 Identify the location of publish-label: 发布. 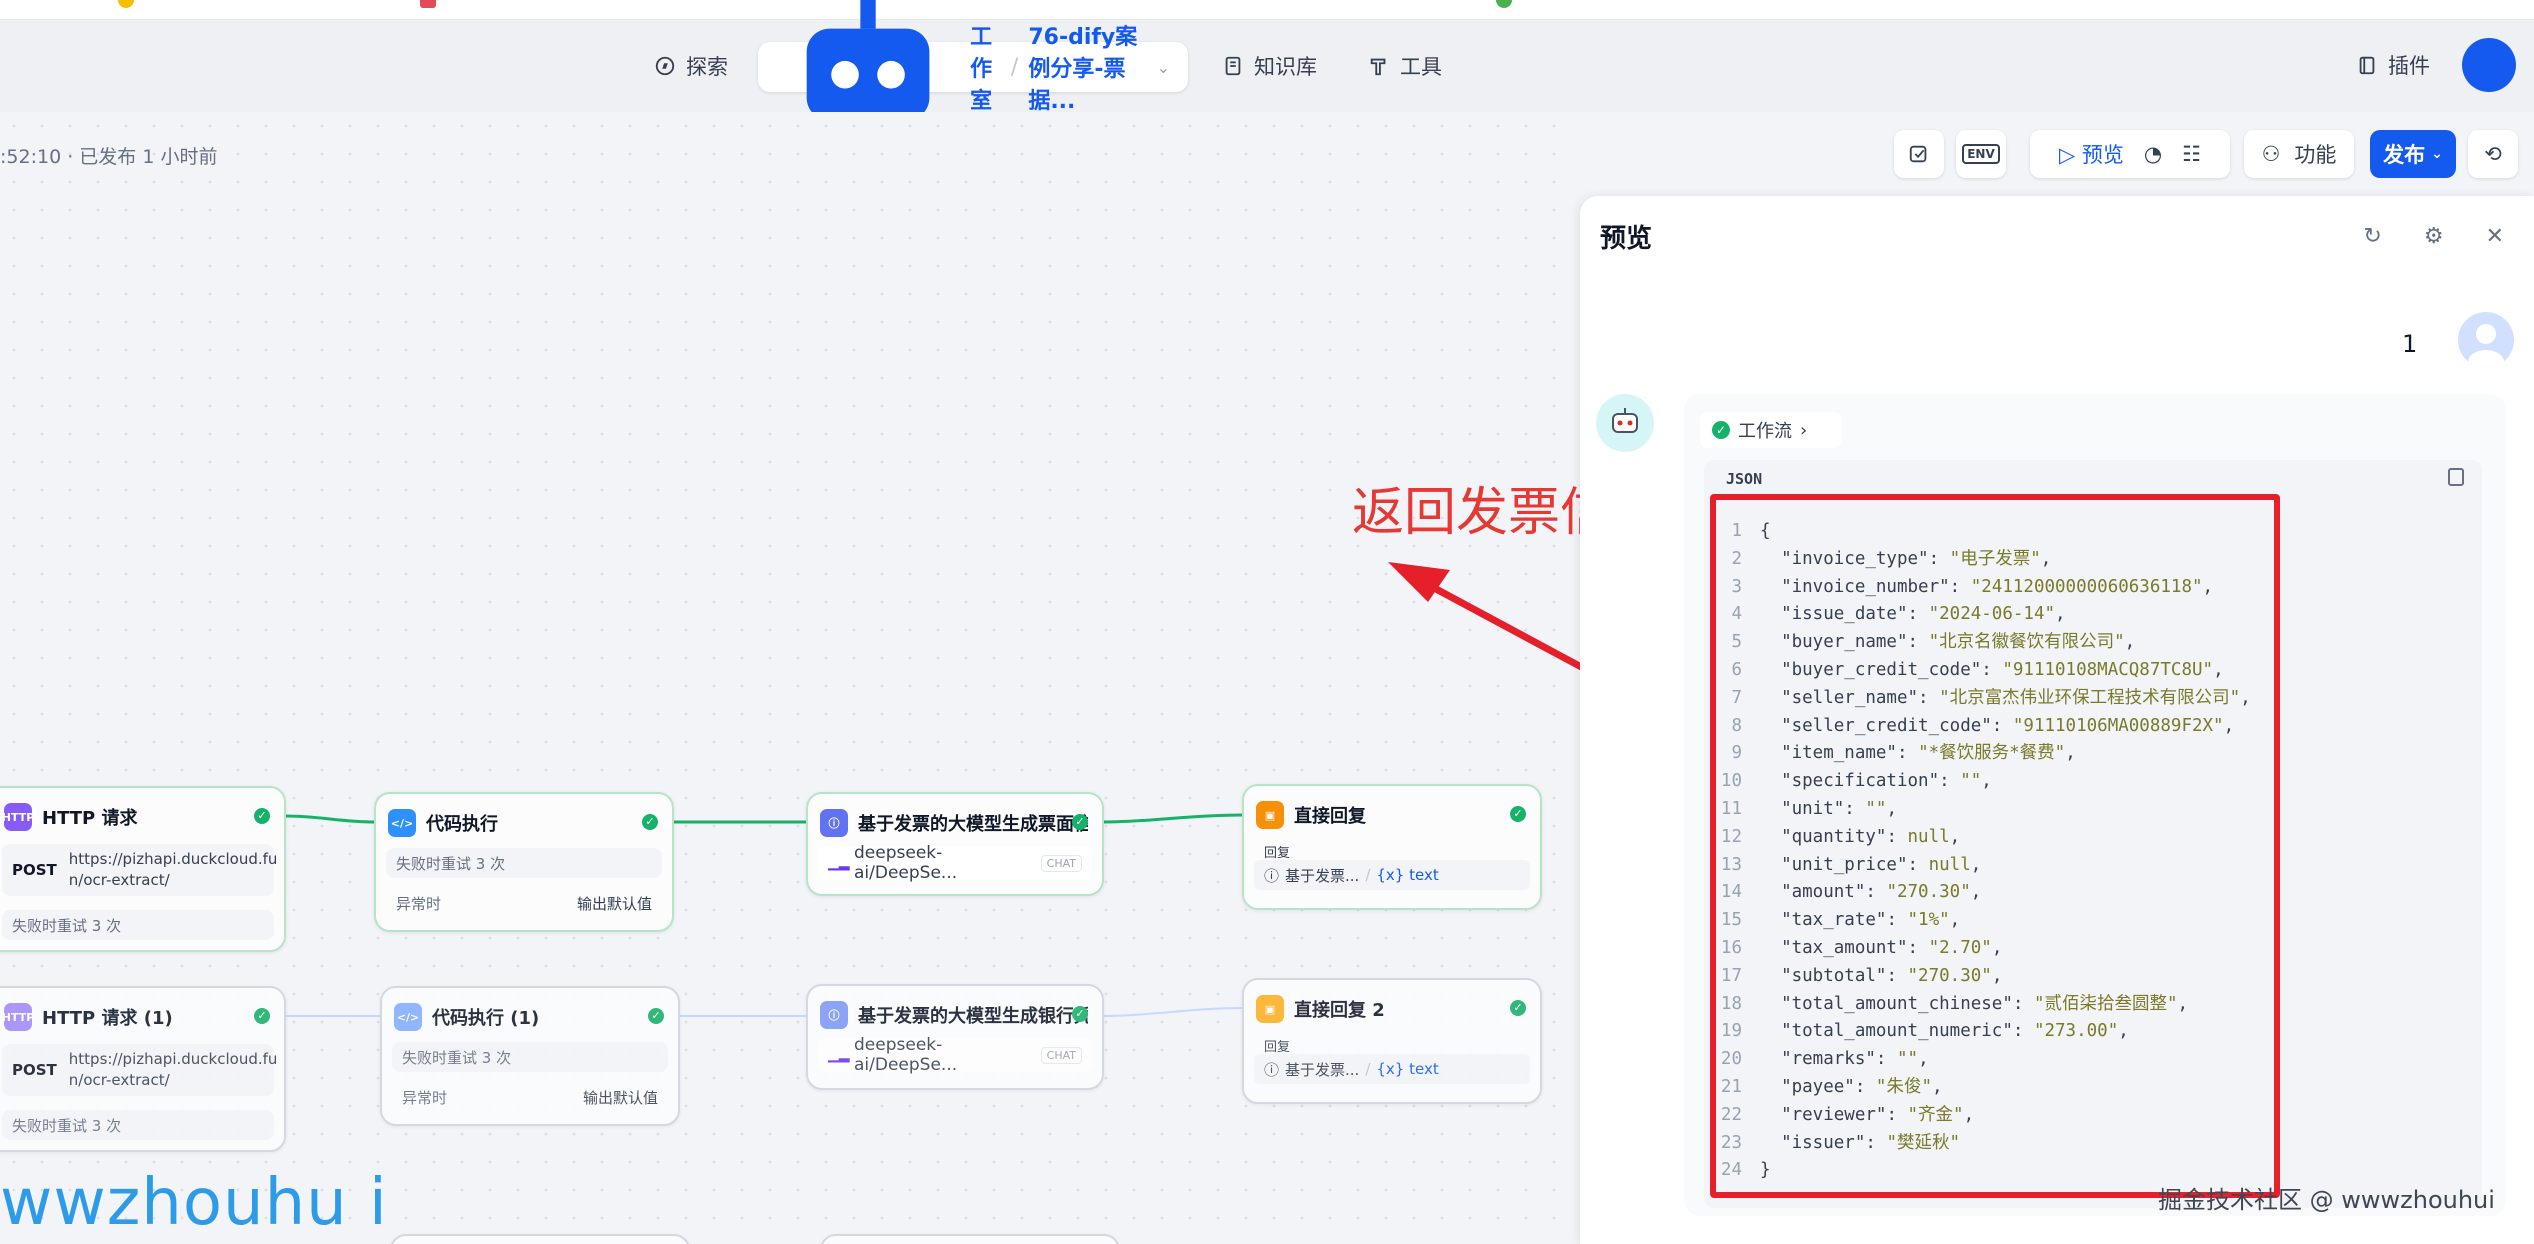
(2404, 155).